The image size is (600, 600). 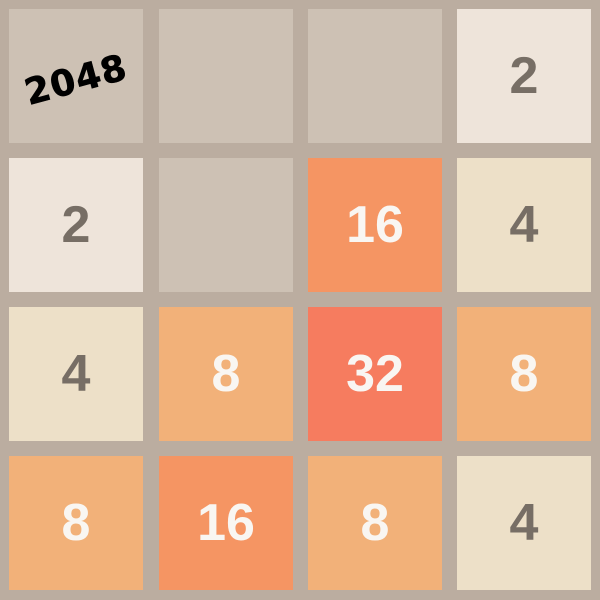 What do you see at coordinates (375, 374) in the screenshot?
I see `tile-32: 32` at bounding box center [375, 374].